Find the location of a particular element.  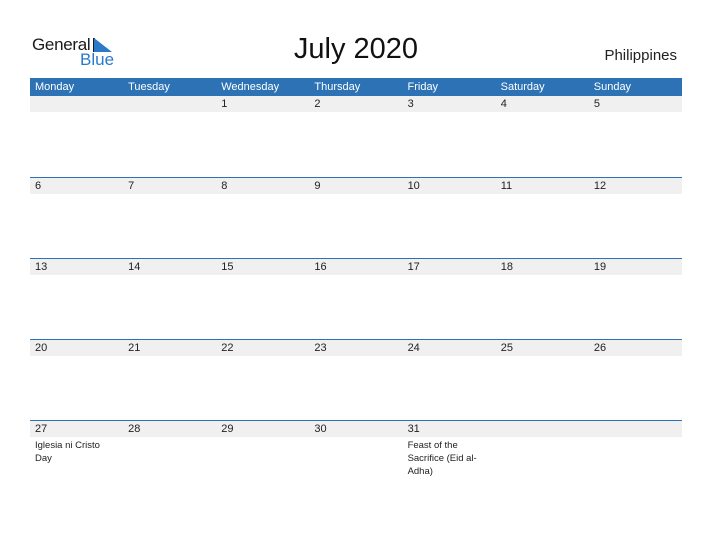

holiday-event: Feast of the Sacrifice (Eid al-Adha) is located at coordinates (442, 458).